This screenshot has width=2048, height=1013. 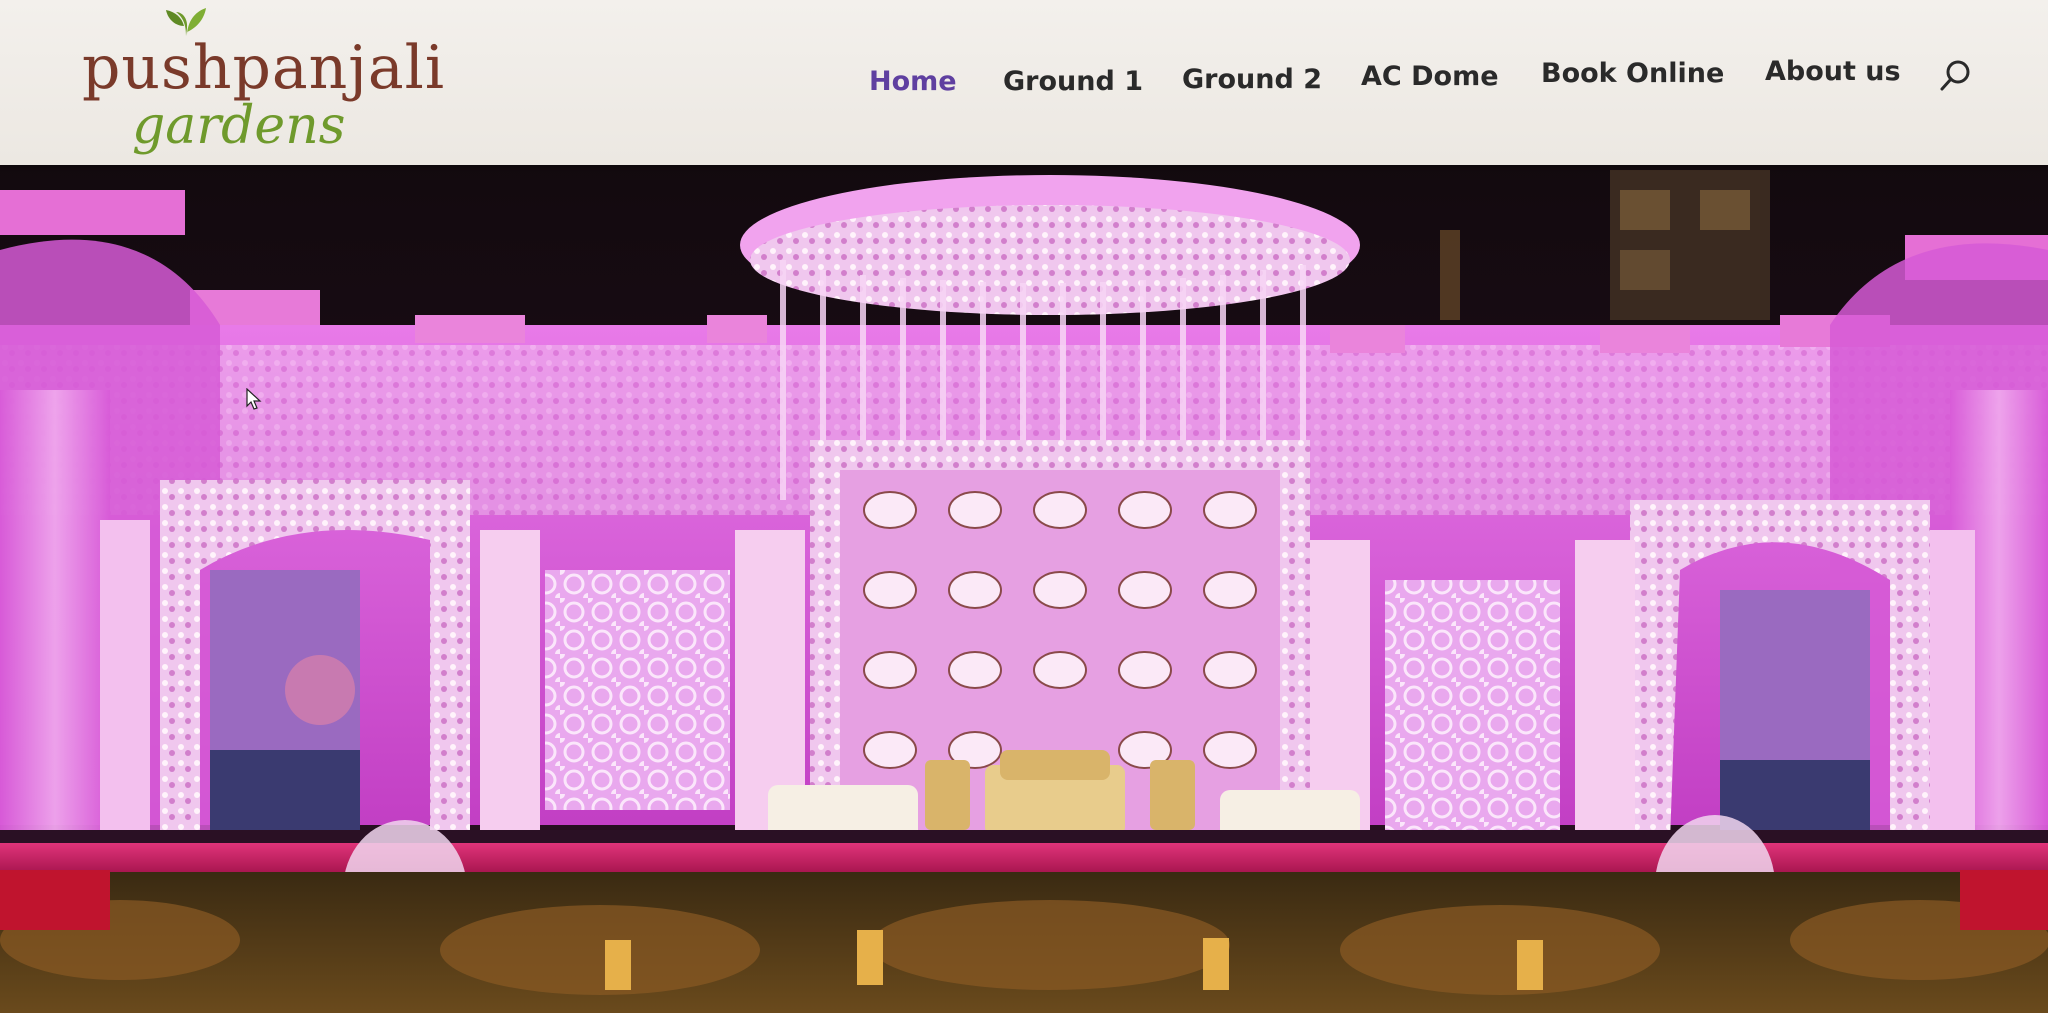 What do you see at coordinates (1632, 73) in the screenshot?
I see `nav-book-online: Book Online` at bounding box center [1632, 73].